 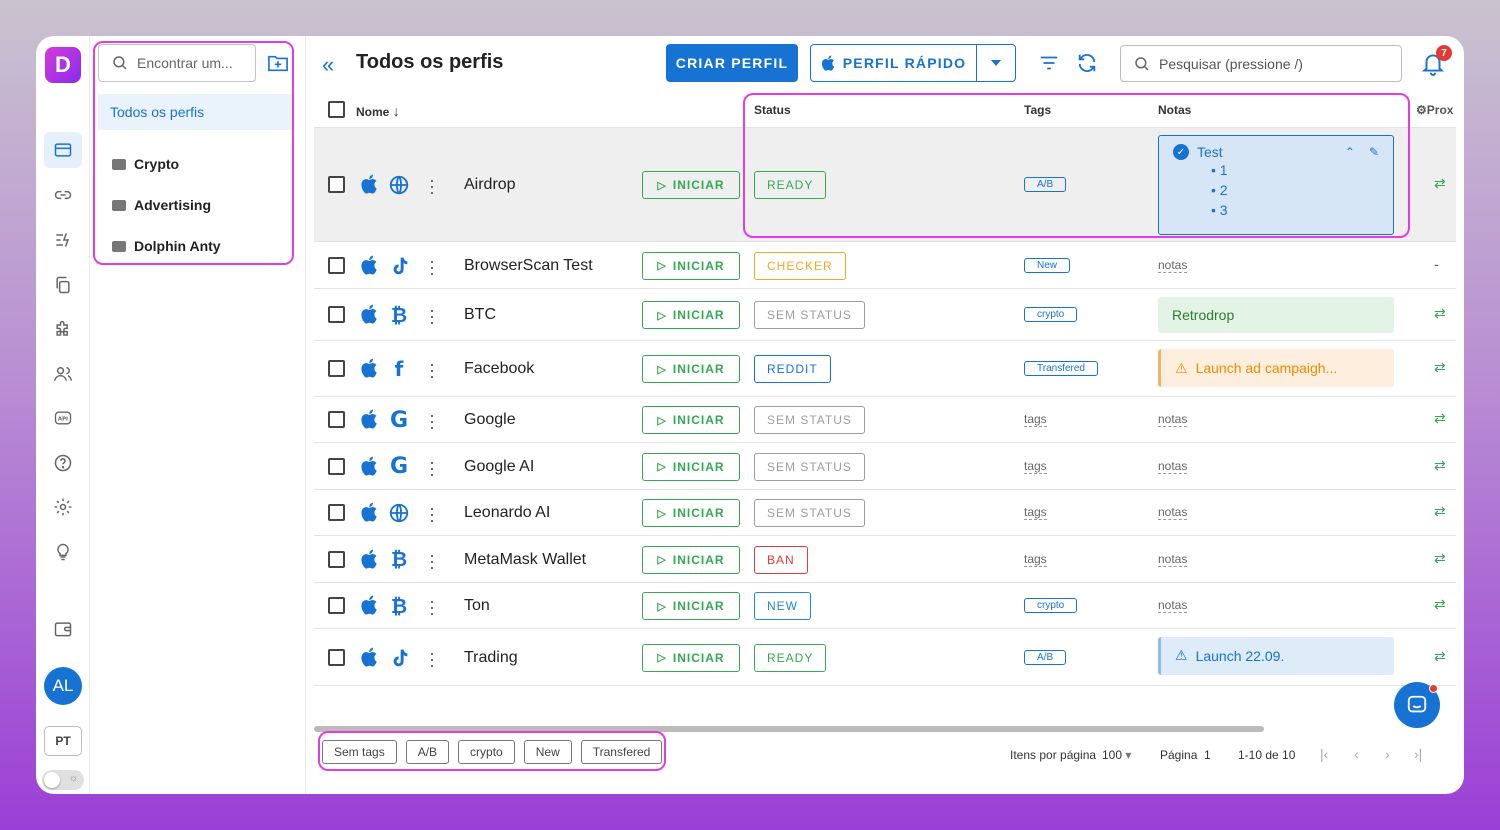 What do you see at coordinates (63, 330) in the screenshot?
I see `extension-icon` at bounding box center [63, 330].